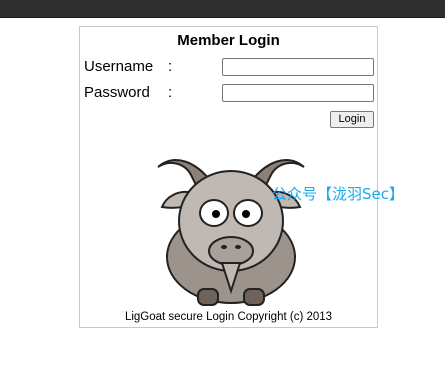 The height and width of the screenshot is (384, 445). I want to click on watermark-text: 公众号【泷羽Sec】, so click(338, 194).